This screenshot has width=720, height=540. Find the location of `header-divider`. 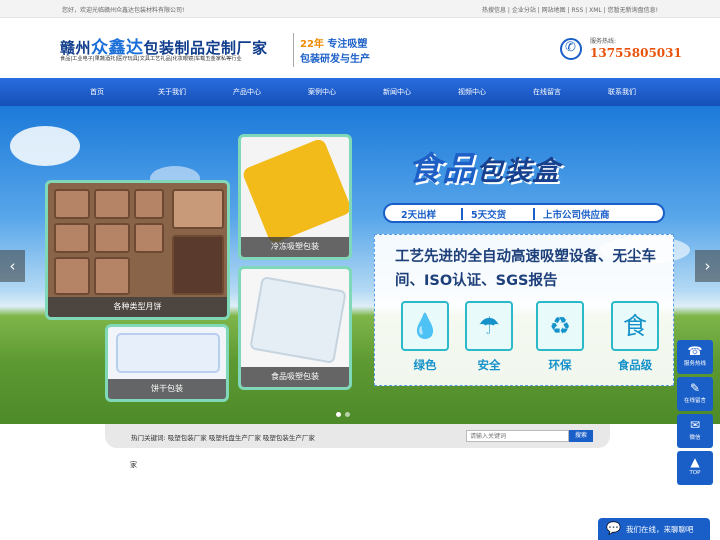

header-divider is located at coordinates (293, 50).